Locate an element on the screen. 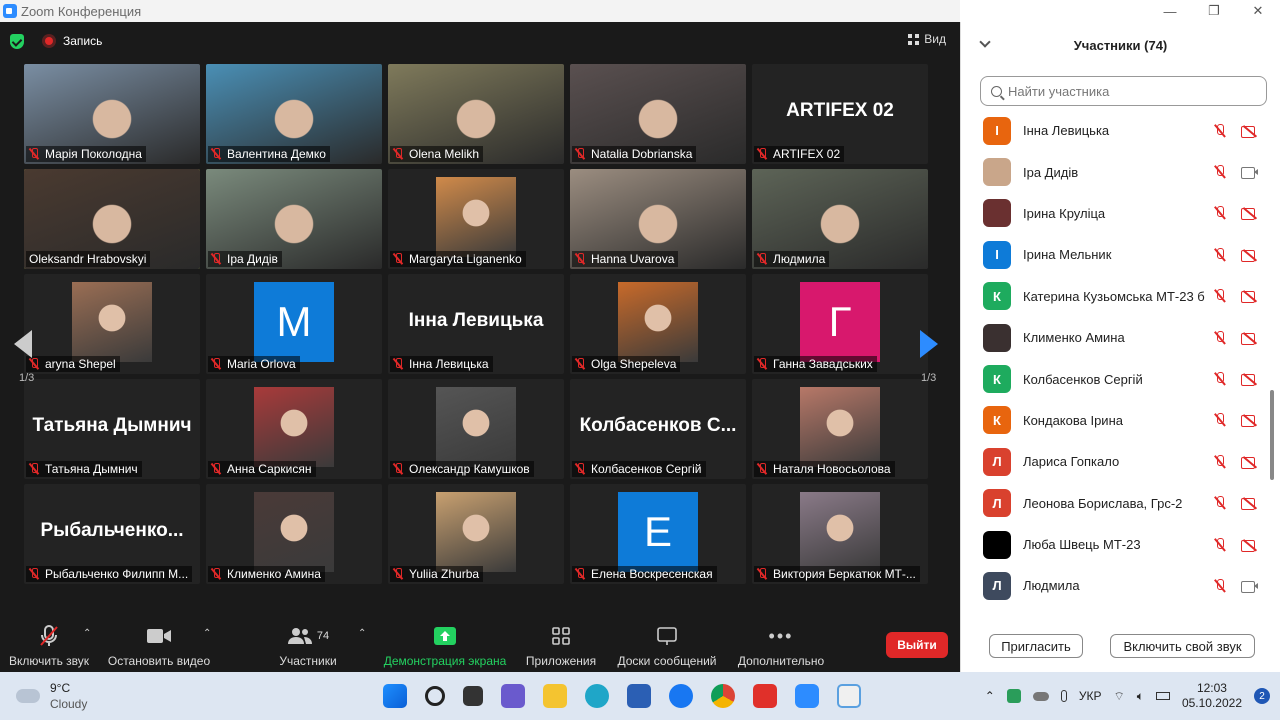 The image size is (1280, 720). participant-video-tile: Yuliia Zhurba is located at coordinates (476, 534).